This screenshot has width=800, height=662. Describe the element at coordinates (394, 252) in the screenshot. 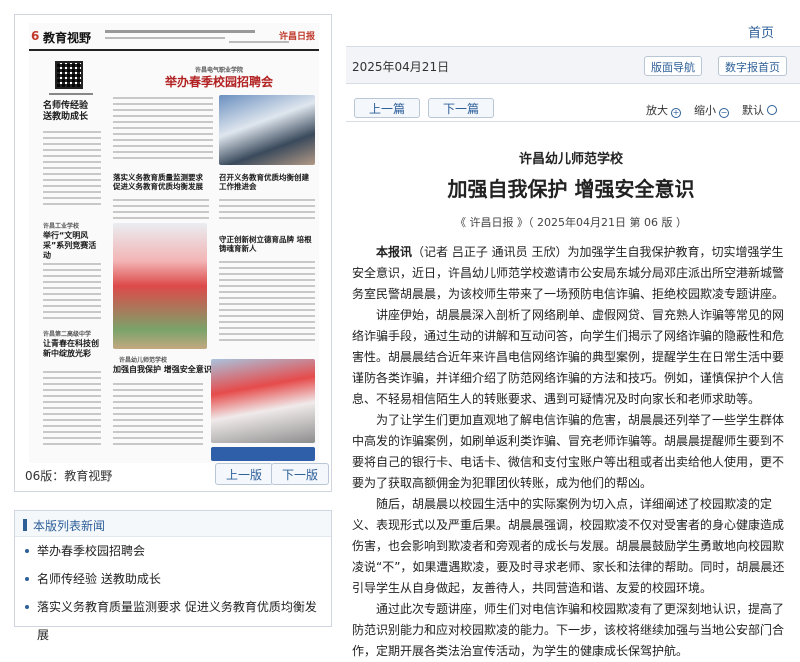

I see `lead-tag: 本报讯` at that location.